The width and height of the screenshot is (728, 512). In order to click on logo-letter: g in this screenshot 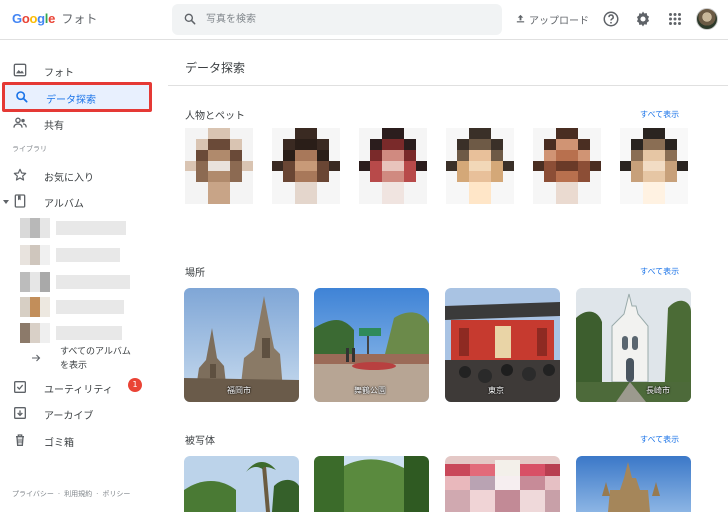, I will do `click(41, 18)`.